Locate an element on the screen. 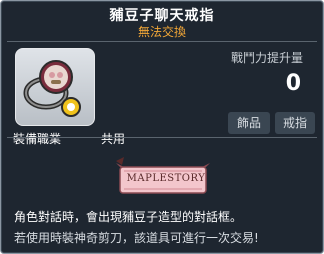 The width and height of the screenshot is (324, 254). divider-top is located at coordinates (162, 41).